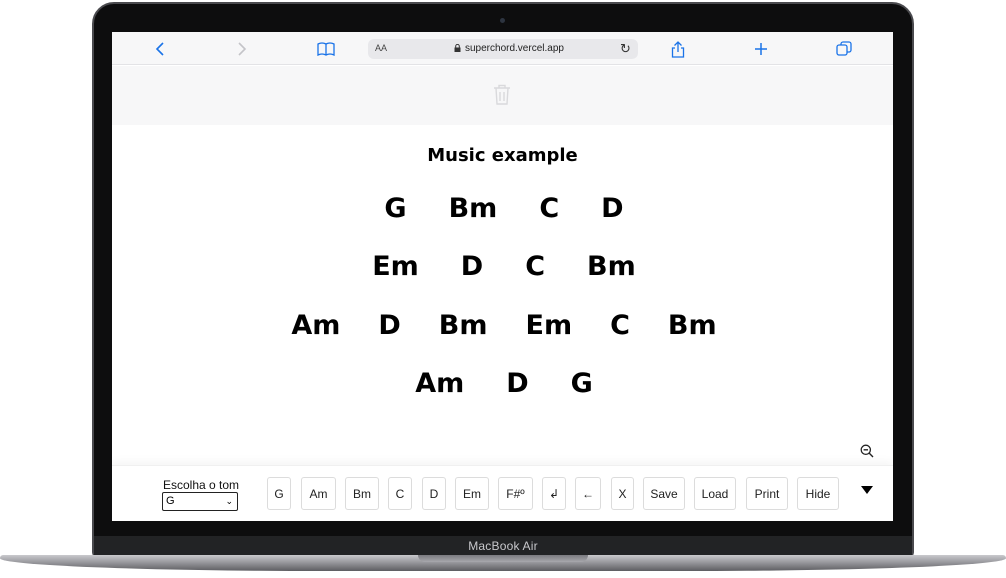 This screenshot has height=578, width=1006. Describe the element at coordinates (625, 49) in the screenshot. I see `reload-icon: ↻` at that location.